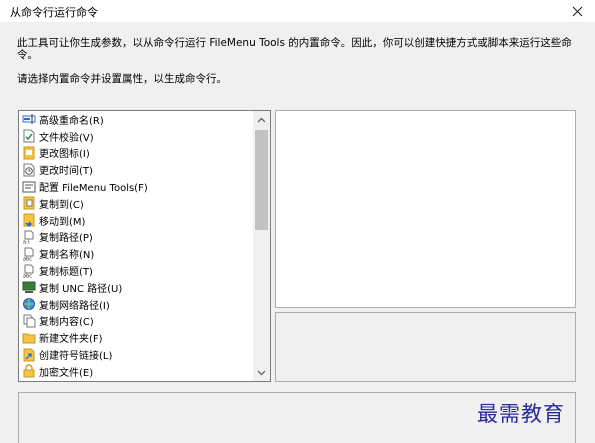  I want to click on svg-text: a:\, so click(26, 241).